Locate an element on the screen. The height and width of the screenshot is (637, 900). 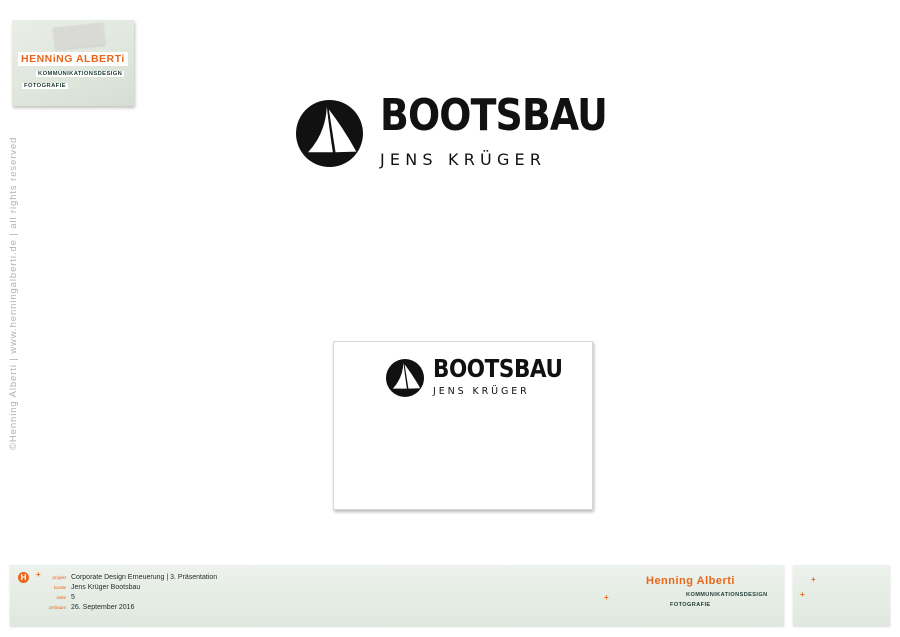
logo-large: BOOTSBAU JENS KRÜGER is located at coordinates (461, 132).